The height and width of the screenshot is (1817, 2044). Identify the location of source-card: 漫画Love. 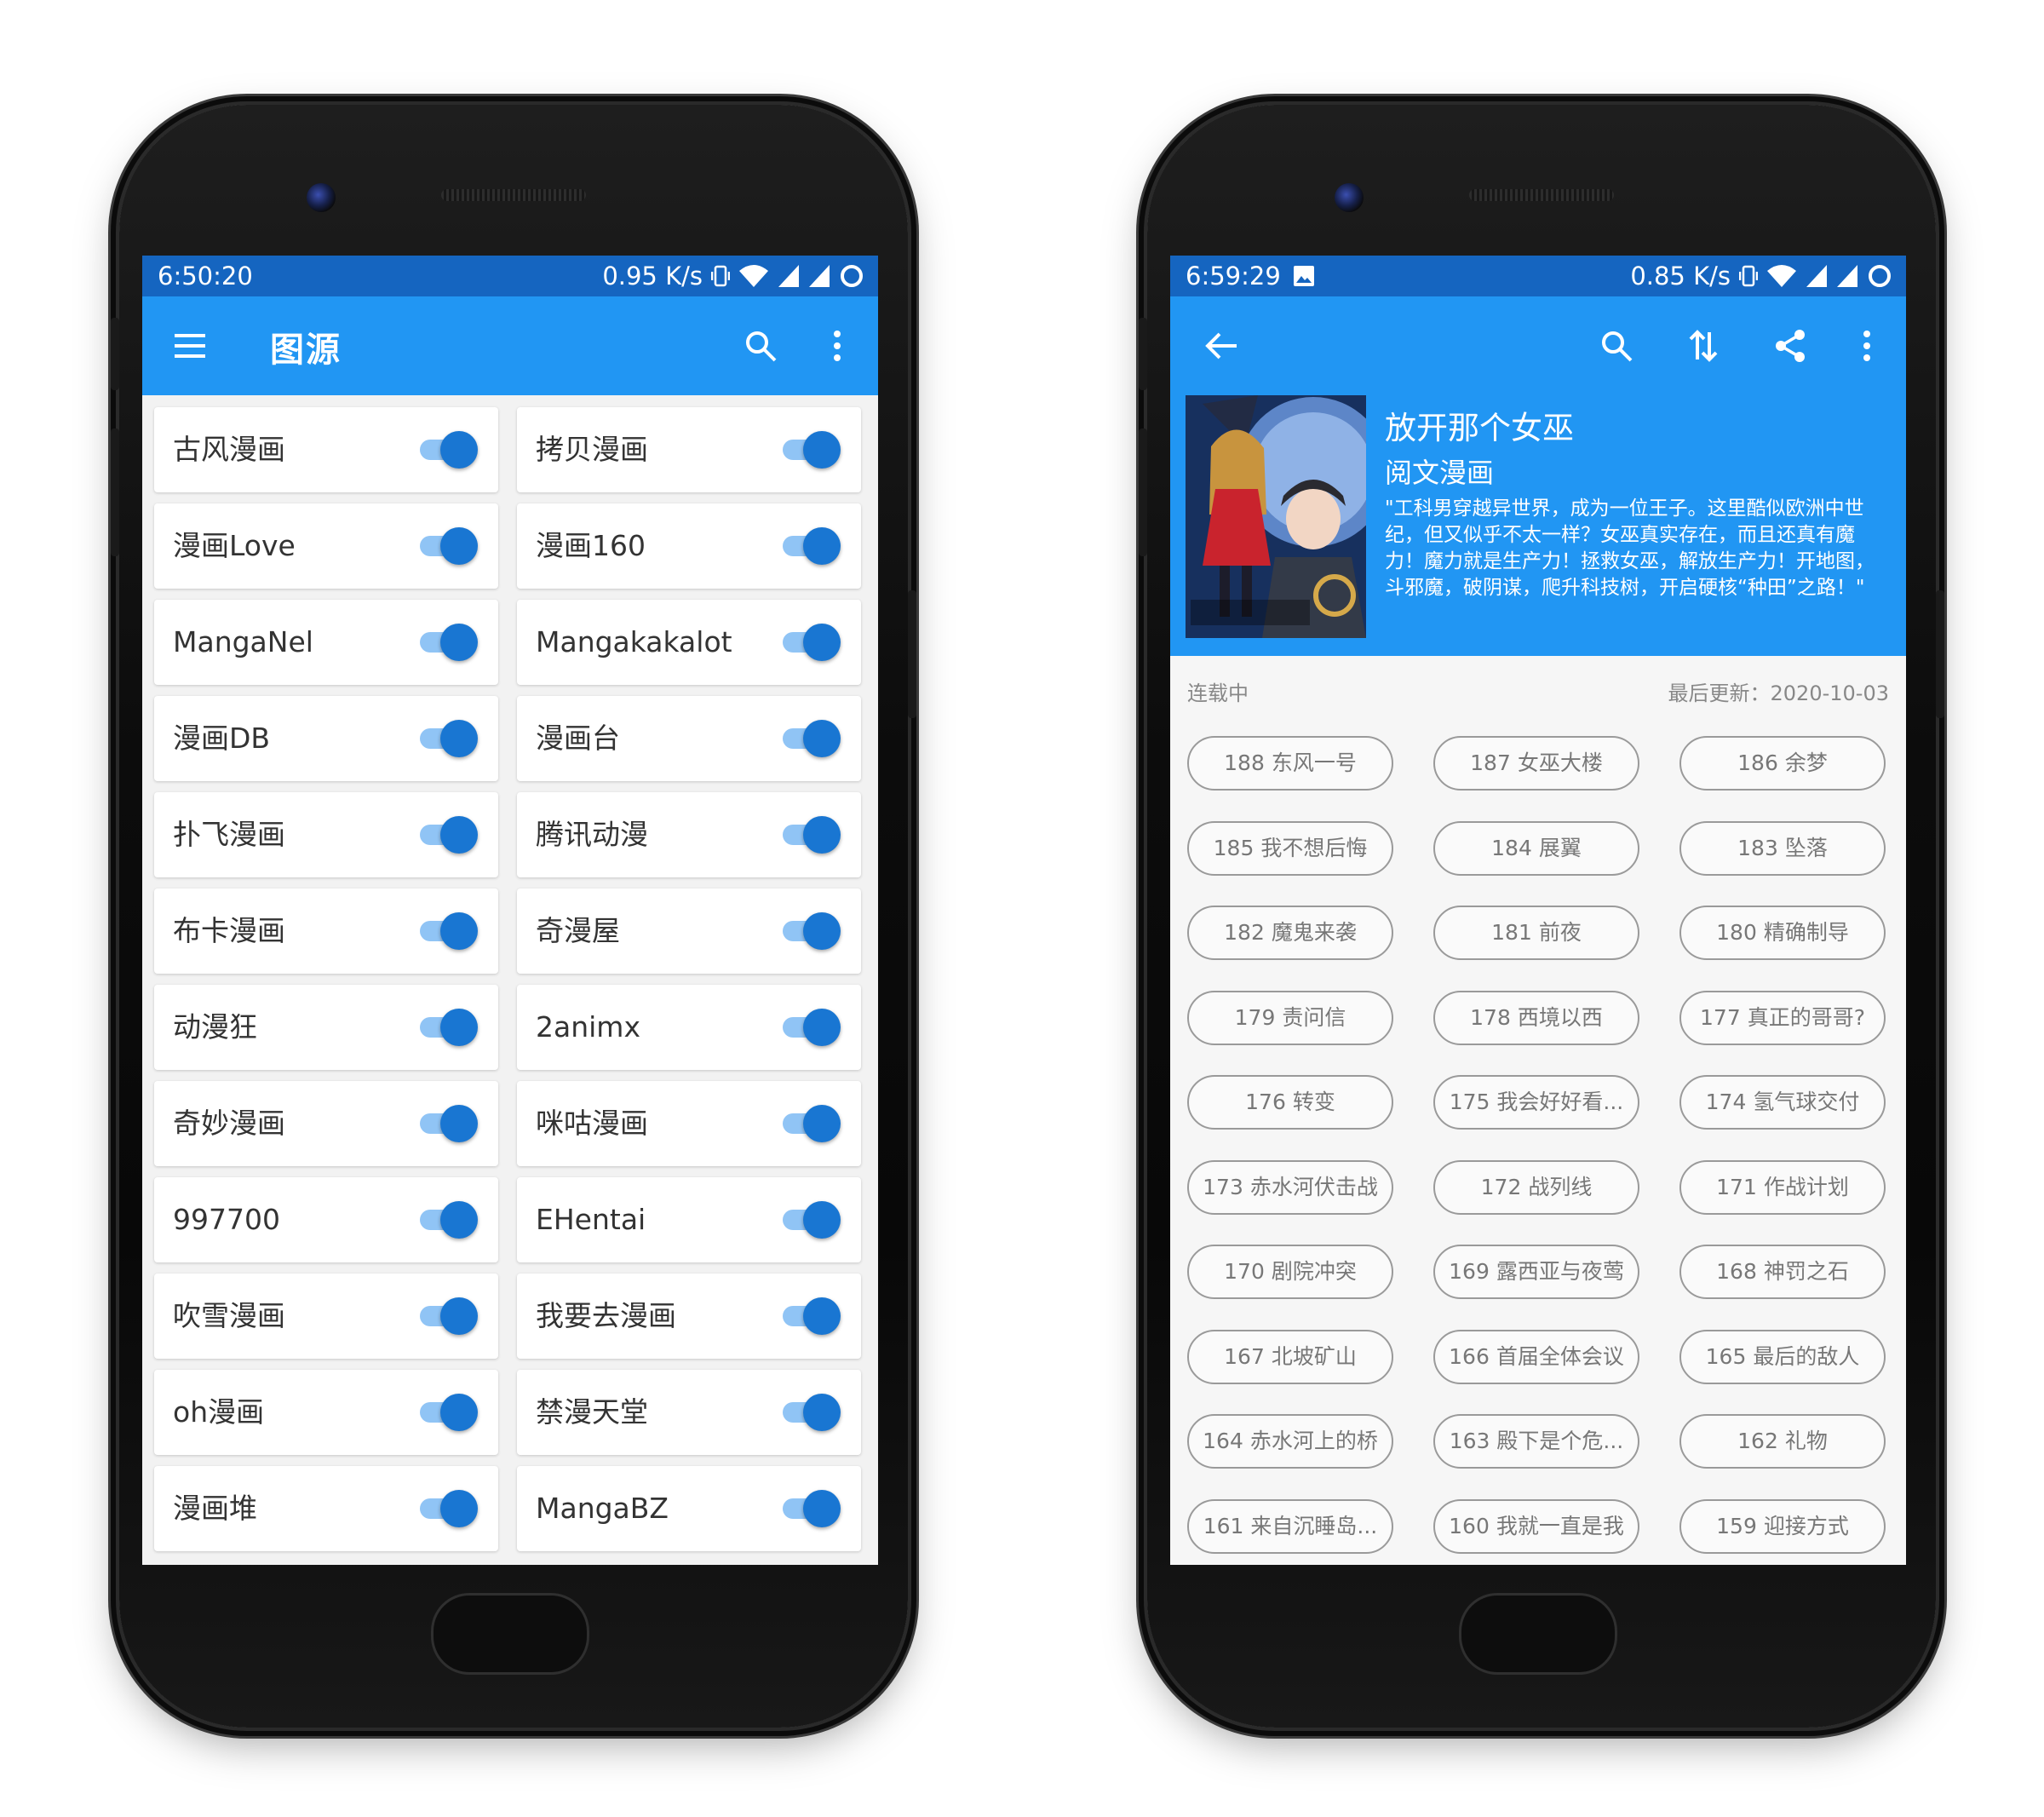
(326, 546).